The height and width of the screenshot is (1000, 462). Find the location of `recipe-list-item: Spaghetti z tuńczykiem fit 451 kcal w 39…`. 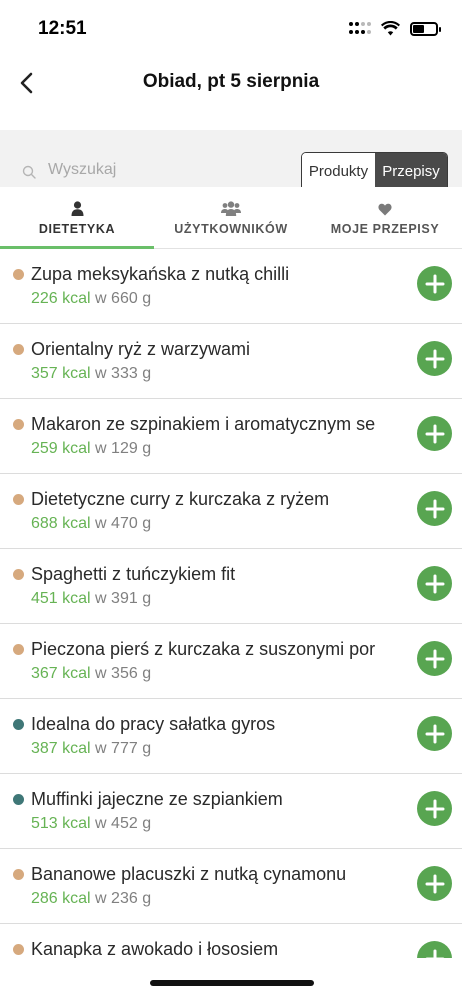

recipe-list-item: Spaghetti z tuńczykiem fit 451 kcal w 39… is located at coordinates (231, 586).